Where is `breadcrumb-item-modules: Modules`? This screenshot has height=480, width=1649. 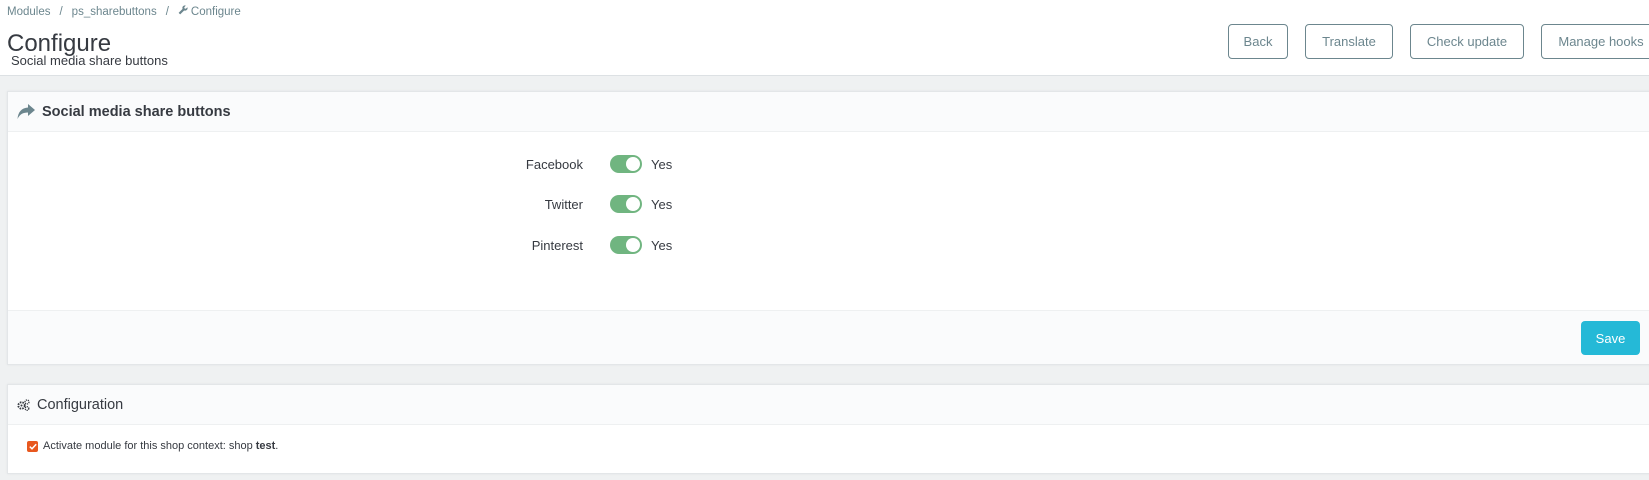 breadcrumb-item-modules: Modules is located at coordinates (28, 12).